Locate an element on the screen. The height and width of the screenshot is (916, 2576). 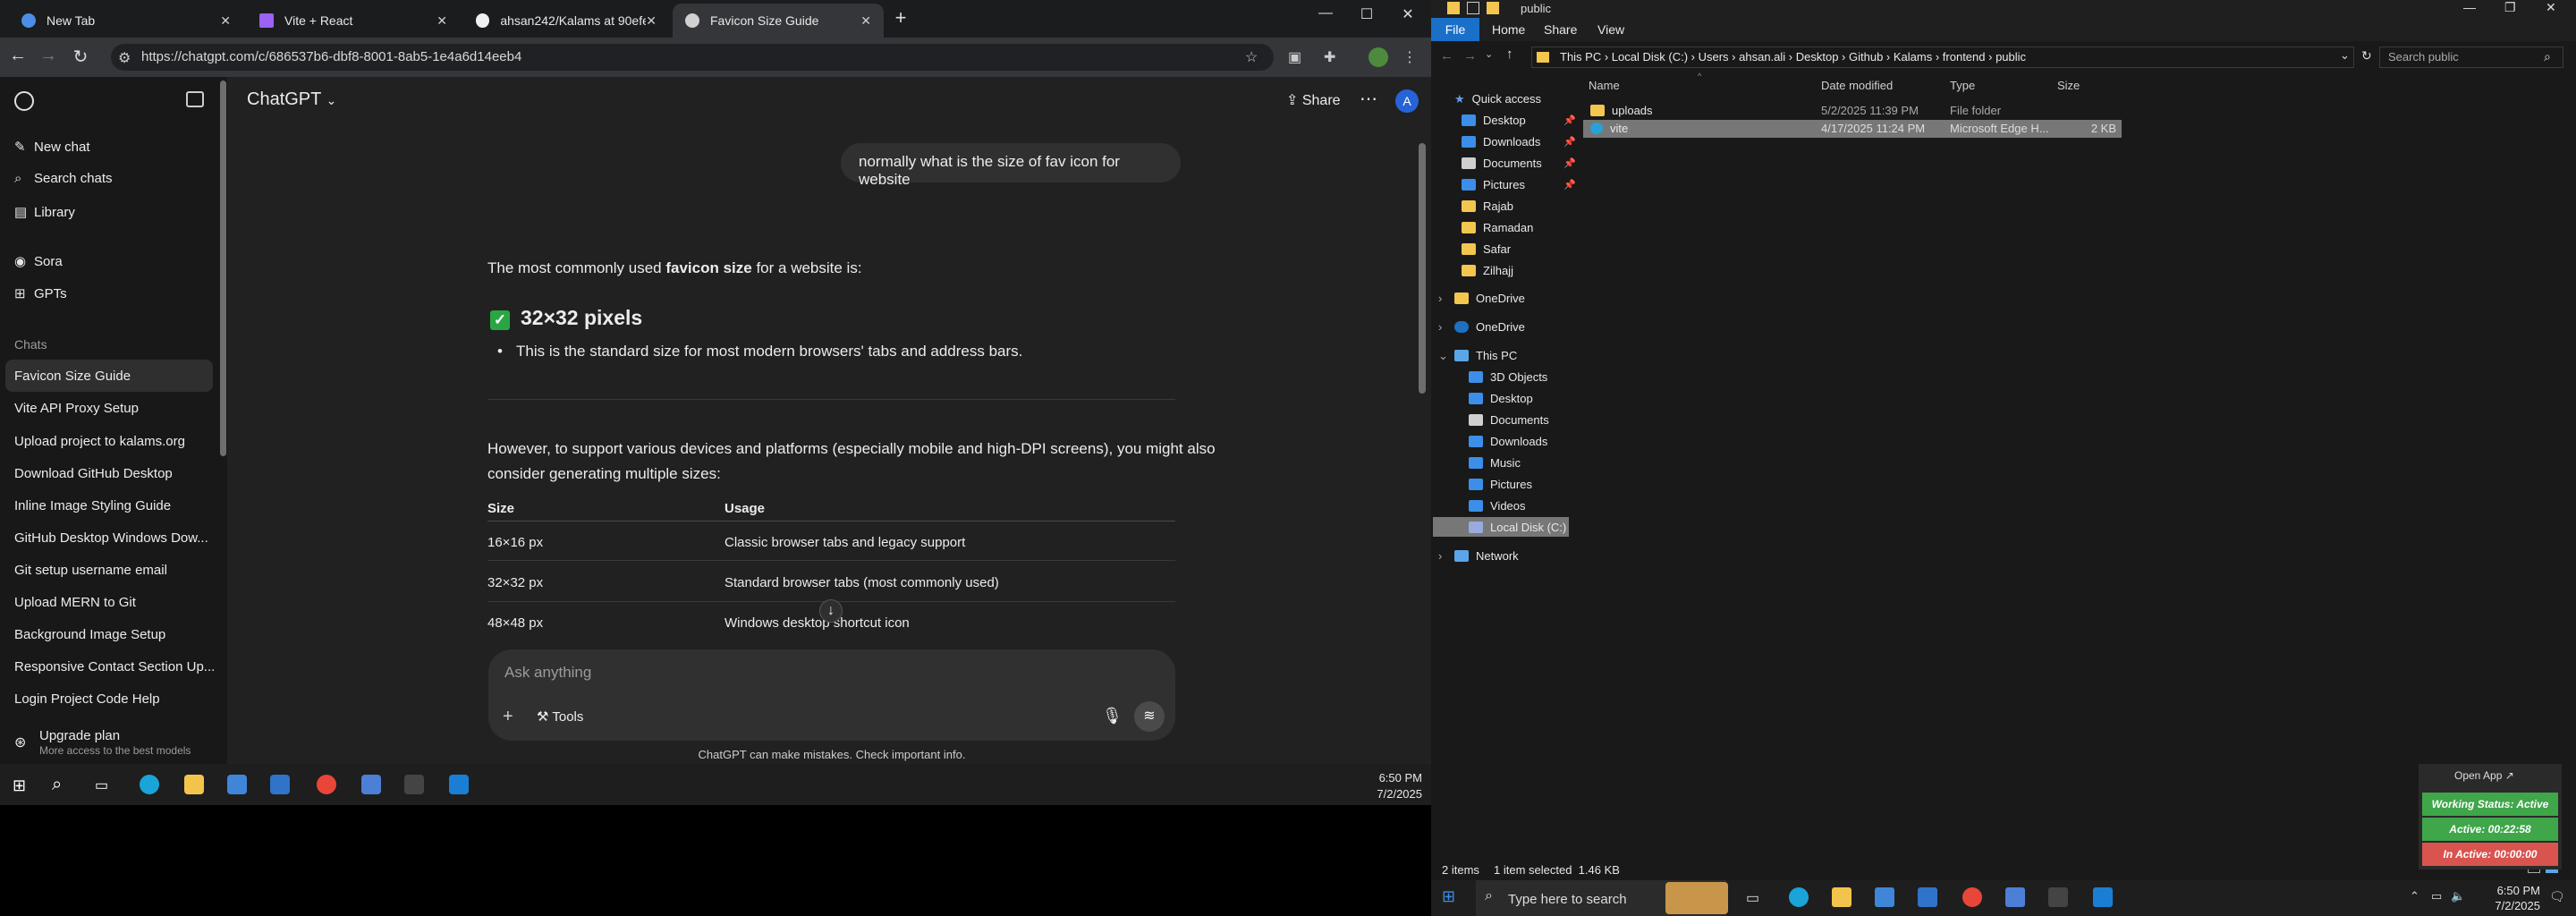
crumb: Kalams is located at coordinates (1913, 57).